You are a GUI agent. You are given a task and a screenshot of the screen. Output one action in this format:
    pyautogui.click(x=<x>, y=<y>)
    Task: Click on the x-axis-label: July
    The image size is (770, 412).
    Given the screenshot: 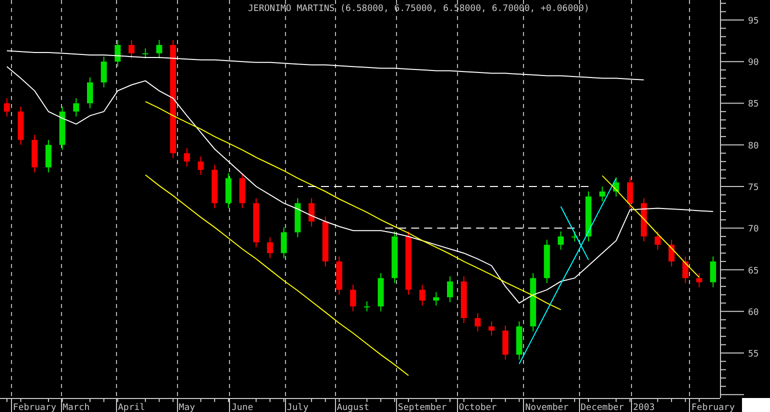 What is the action you would take?
    pyautogui.click(x=297, y=407)
    